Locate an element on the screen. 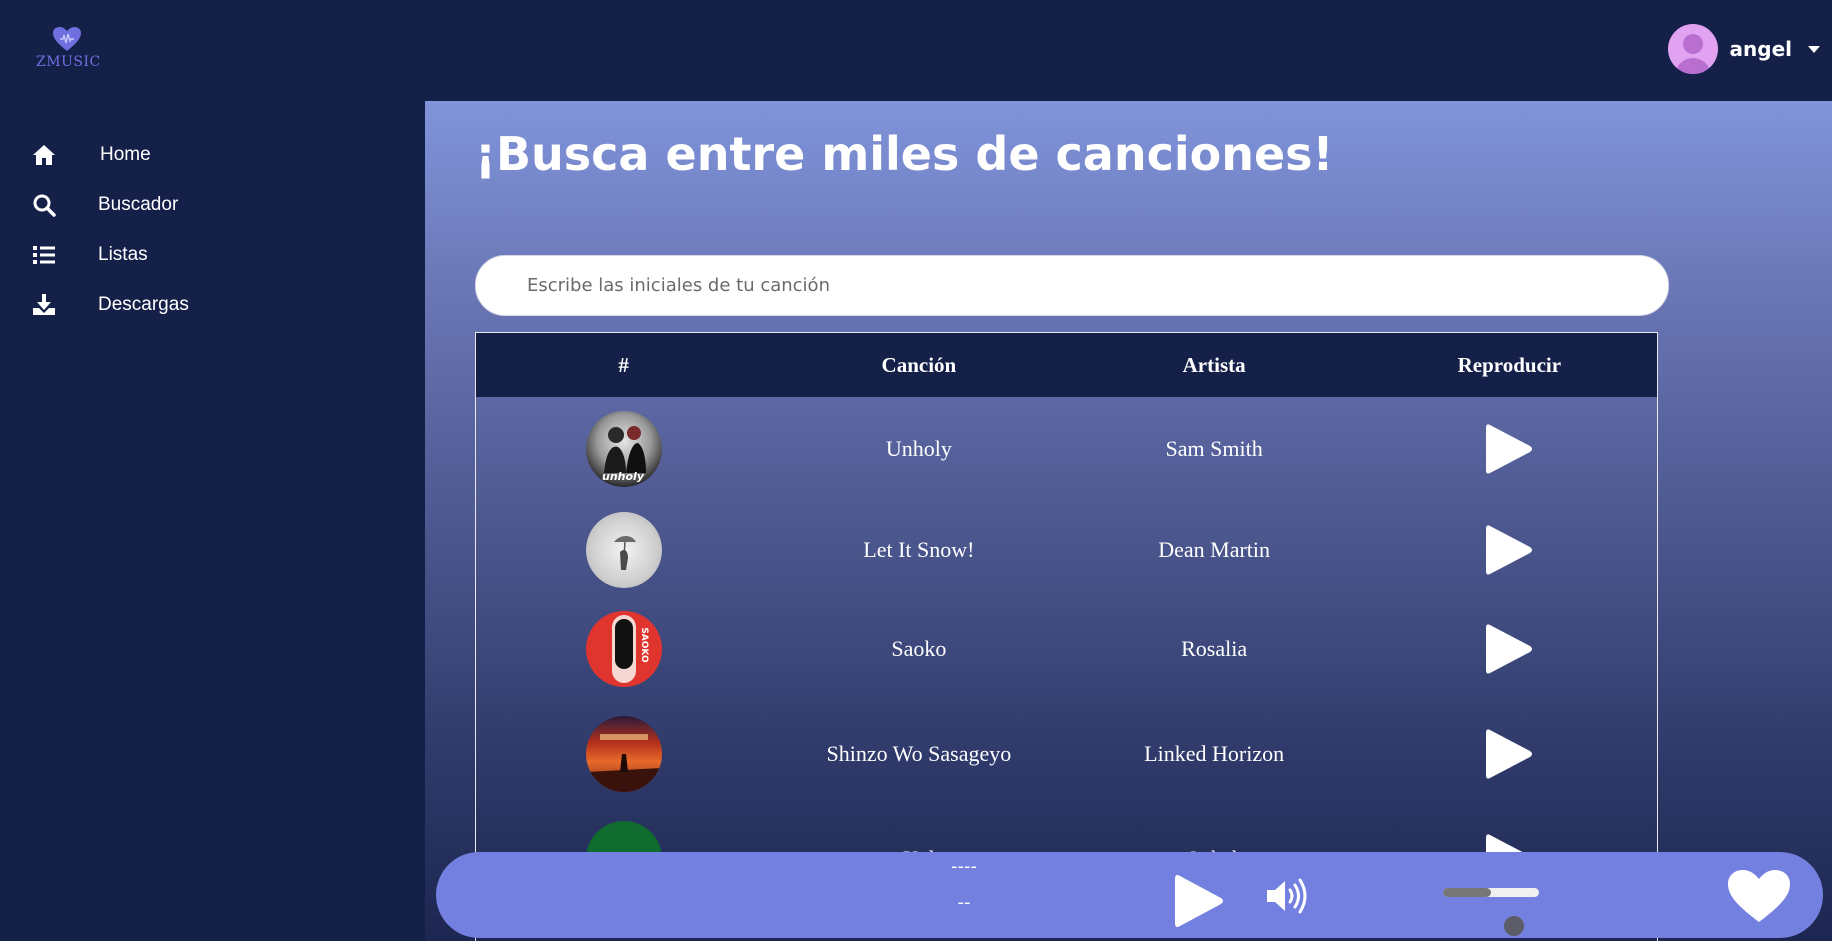  username: angel is located at coordinates (1760, 49).